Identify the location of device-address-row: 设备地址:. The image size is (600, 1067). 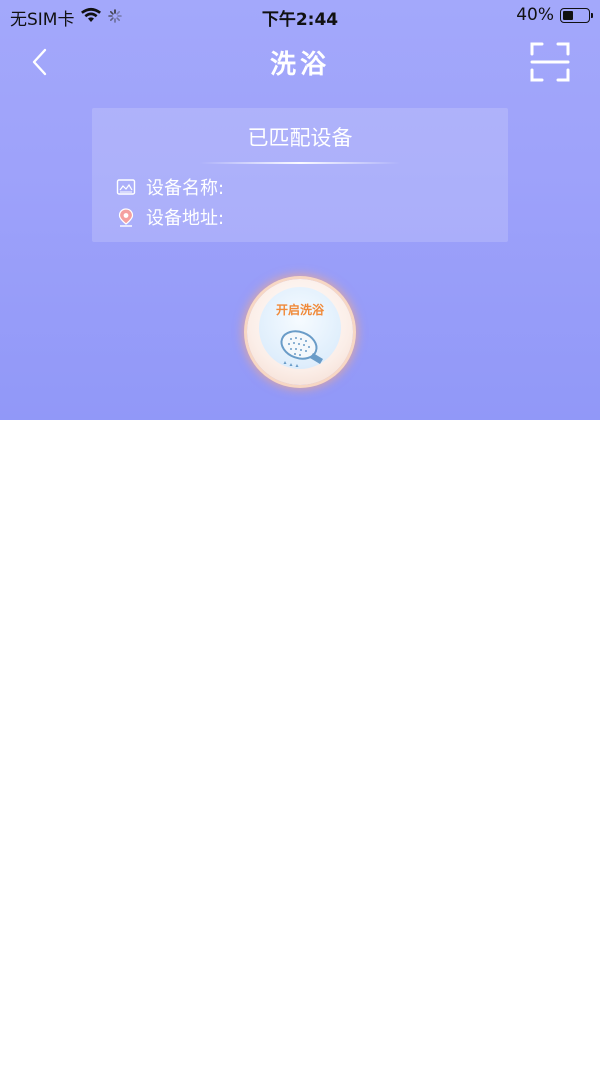
(170, 217).